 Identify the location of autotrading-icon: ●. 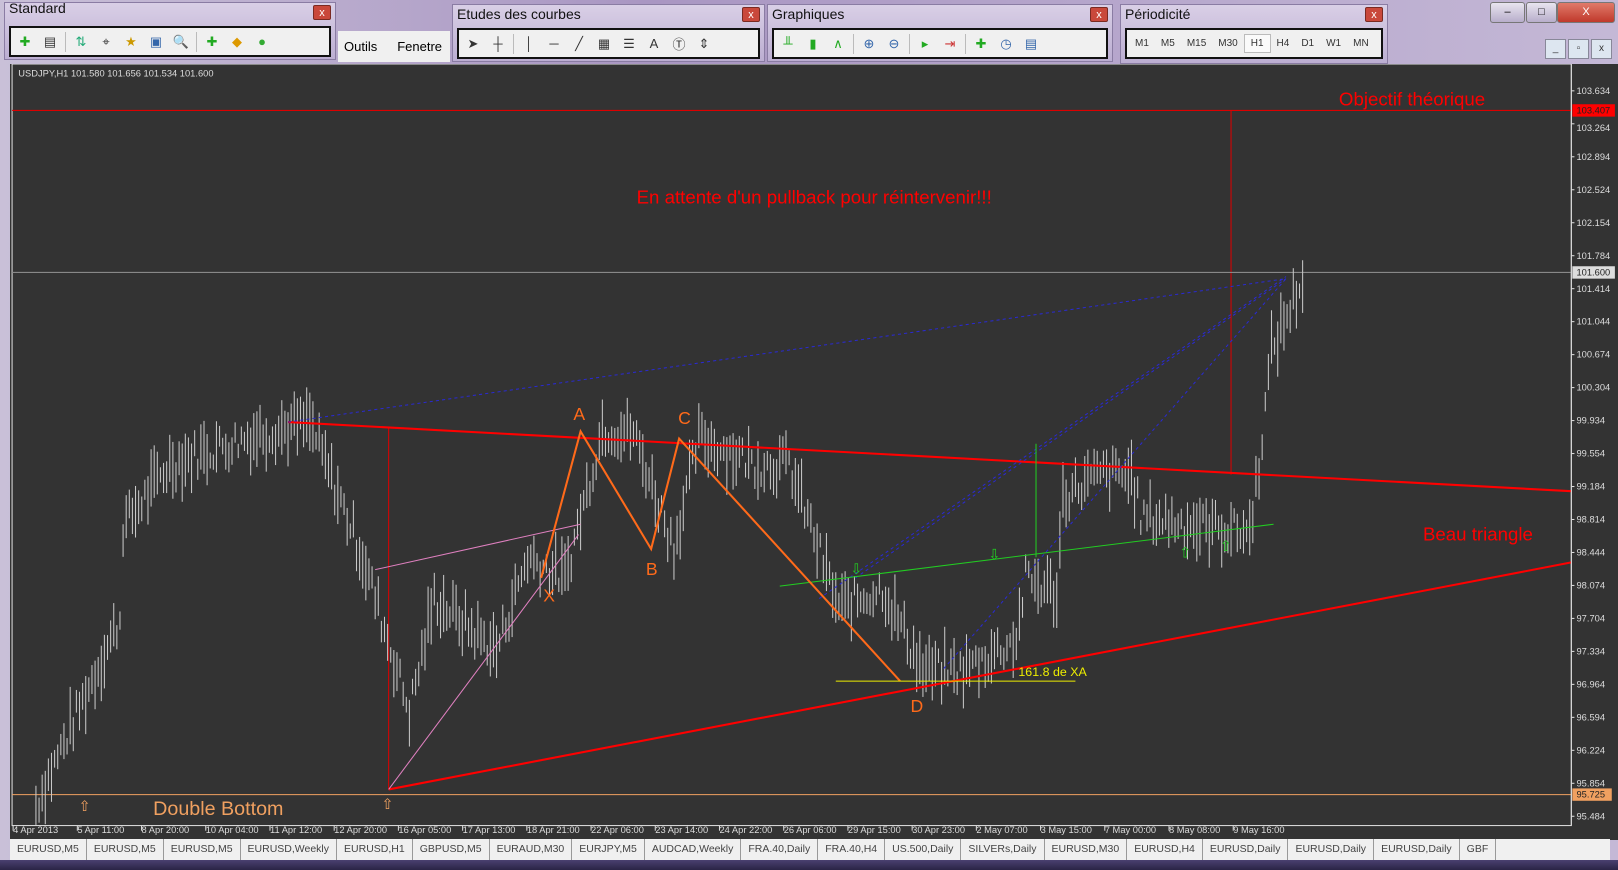
(262, 42).